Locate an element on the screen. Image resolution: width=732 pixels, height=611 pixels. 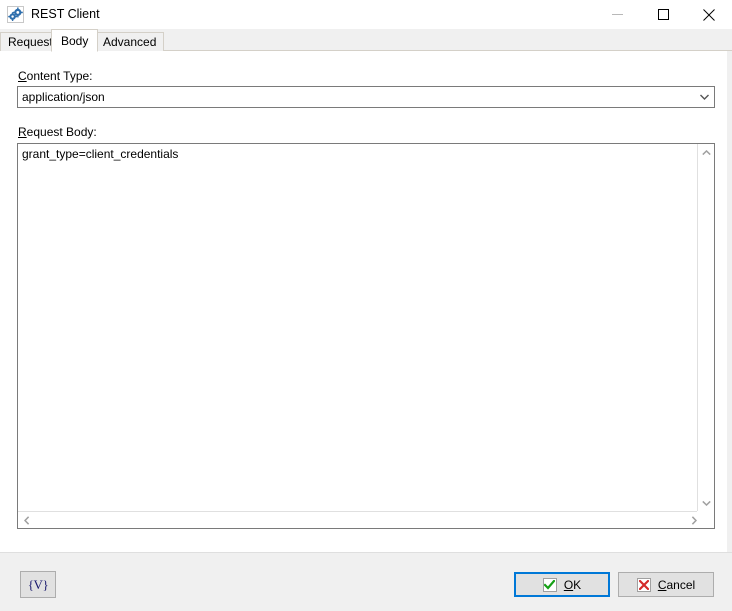
request-body-label-mnemonic: R is located at coordinates (22, 132).